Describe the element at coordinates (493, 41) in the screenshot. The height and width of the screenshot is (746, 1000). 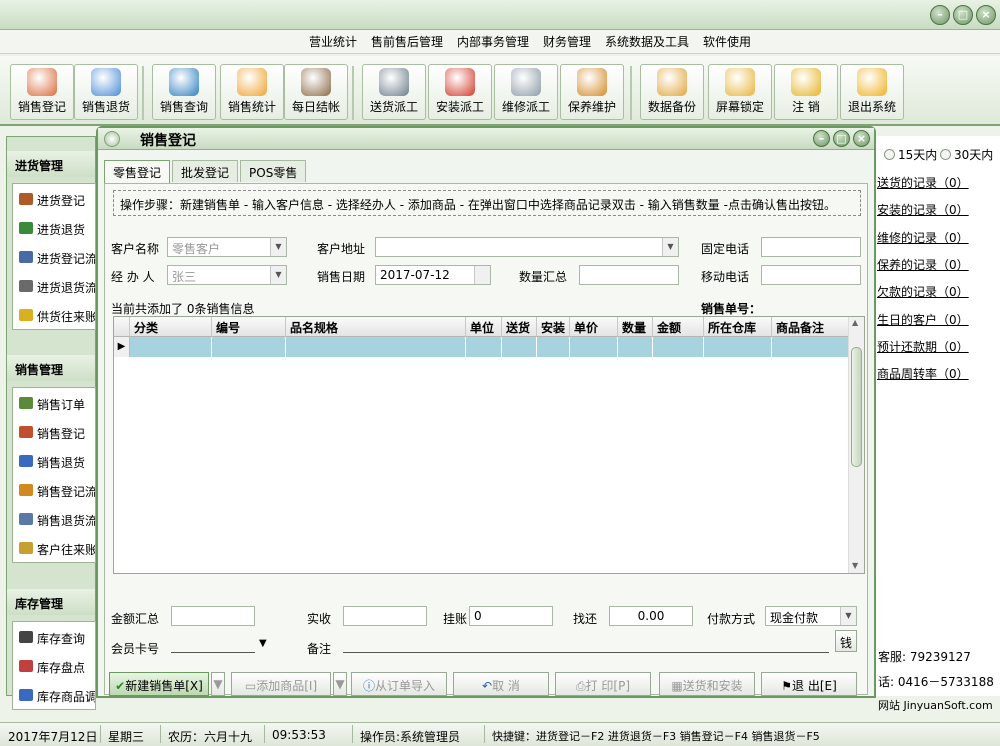
I see `menu-item: 内部事务管理` at that location.